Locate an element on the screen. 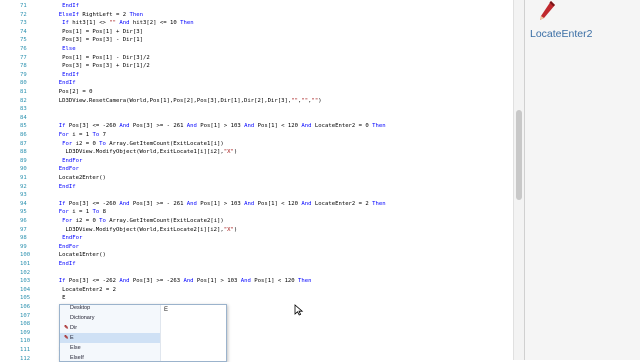 The image size is (640, 362). code-line: 86 For i = 1 To 7 is located at coordinates (262, 135).